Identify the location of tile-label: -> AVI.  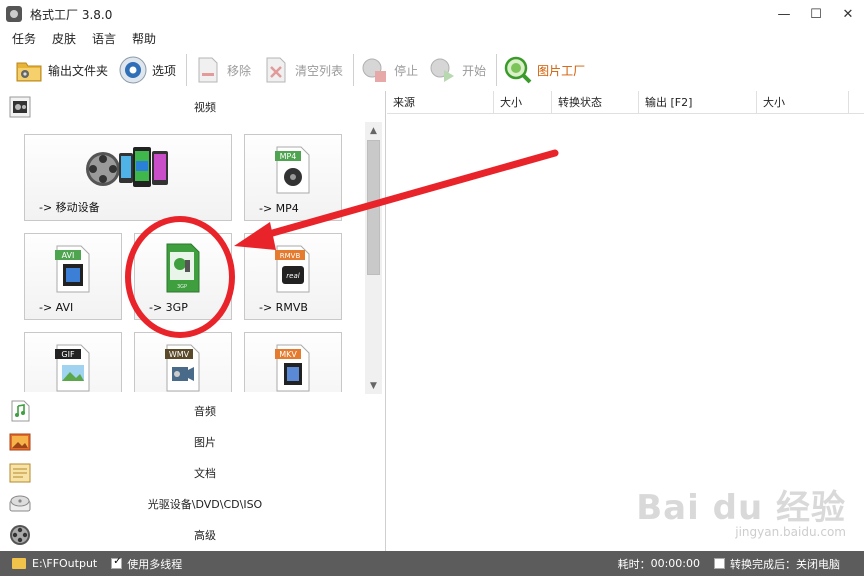
(56, 307).